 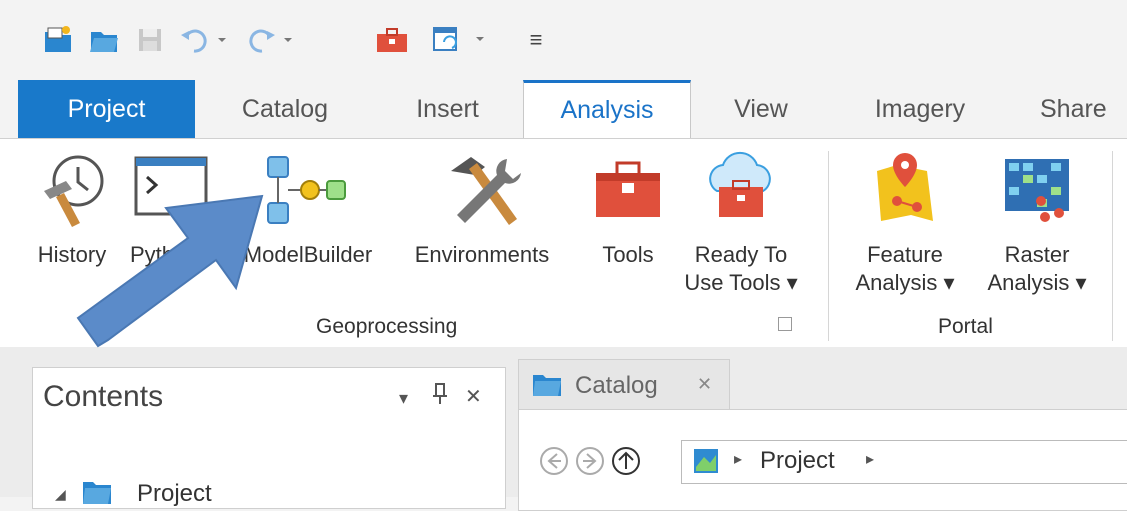 What do you see at coordinates (304, 194) in the screenshot?
I see `modelbuilder-icon` at bounding box center [304, 194].